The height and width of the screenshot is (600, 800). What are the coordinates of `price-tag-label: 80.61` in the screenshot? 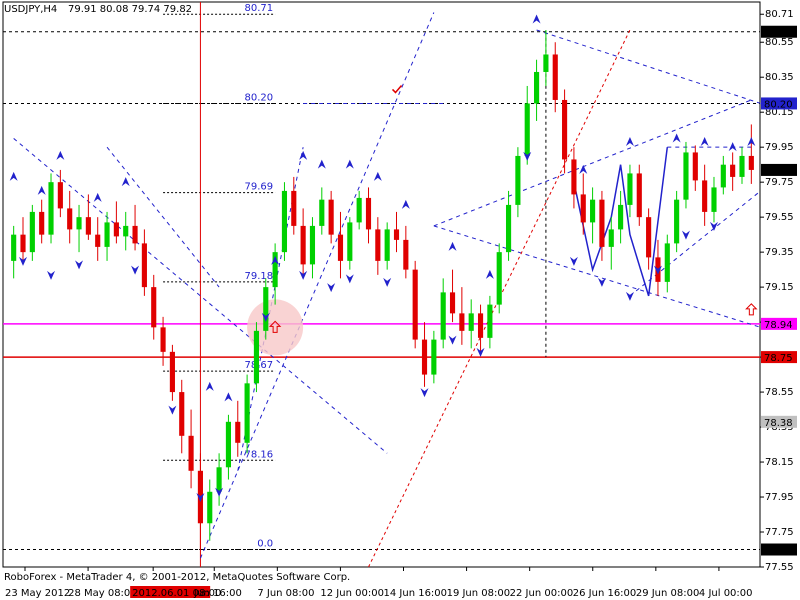 It's located at (778, 33).